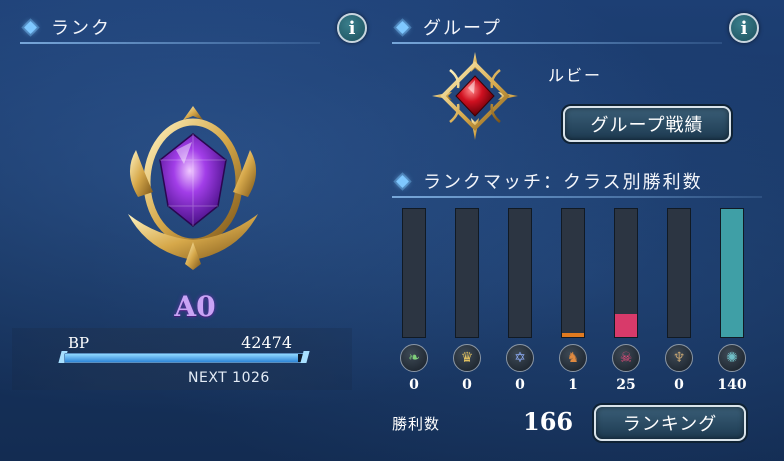 The width and height of the screenshot is (784, 461). What do you see at coordinates (744, 28) in the screenshot?
I see `group-info-button: i` at bounding box center [744, 28].